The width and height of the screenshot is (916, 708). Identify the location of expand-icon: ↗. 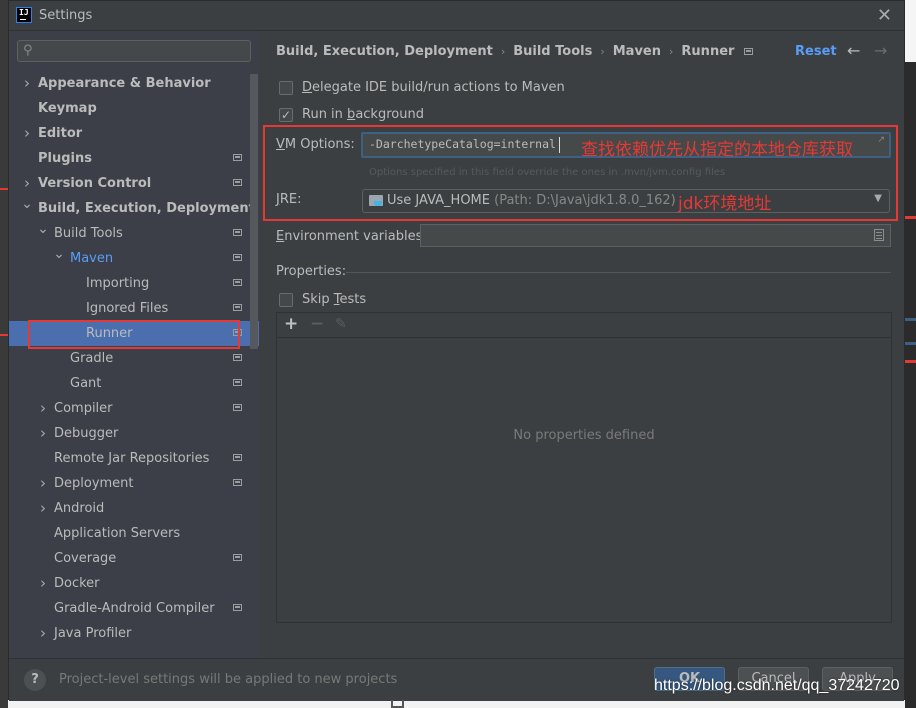
(881, 140).